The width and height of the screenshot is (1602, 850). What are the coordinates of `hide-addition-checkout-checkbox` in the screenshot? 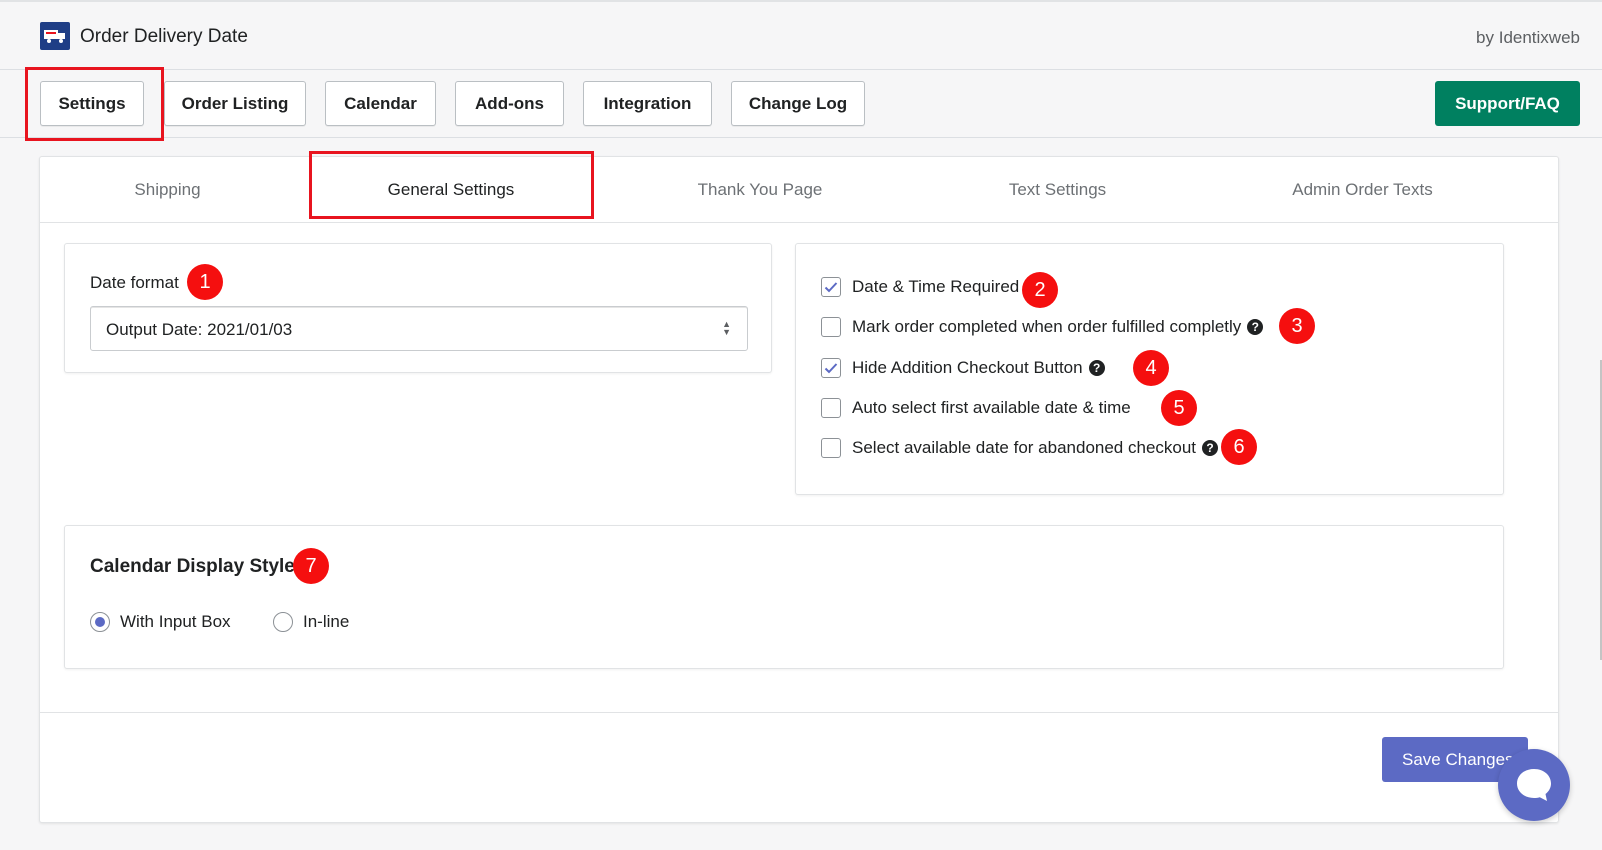 It's located at (831, 368).